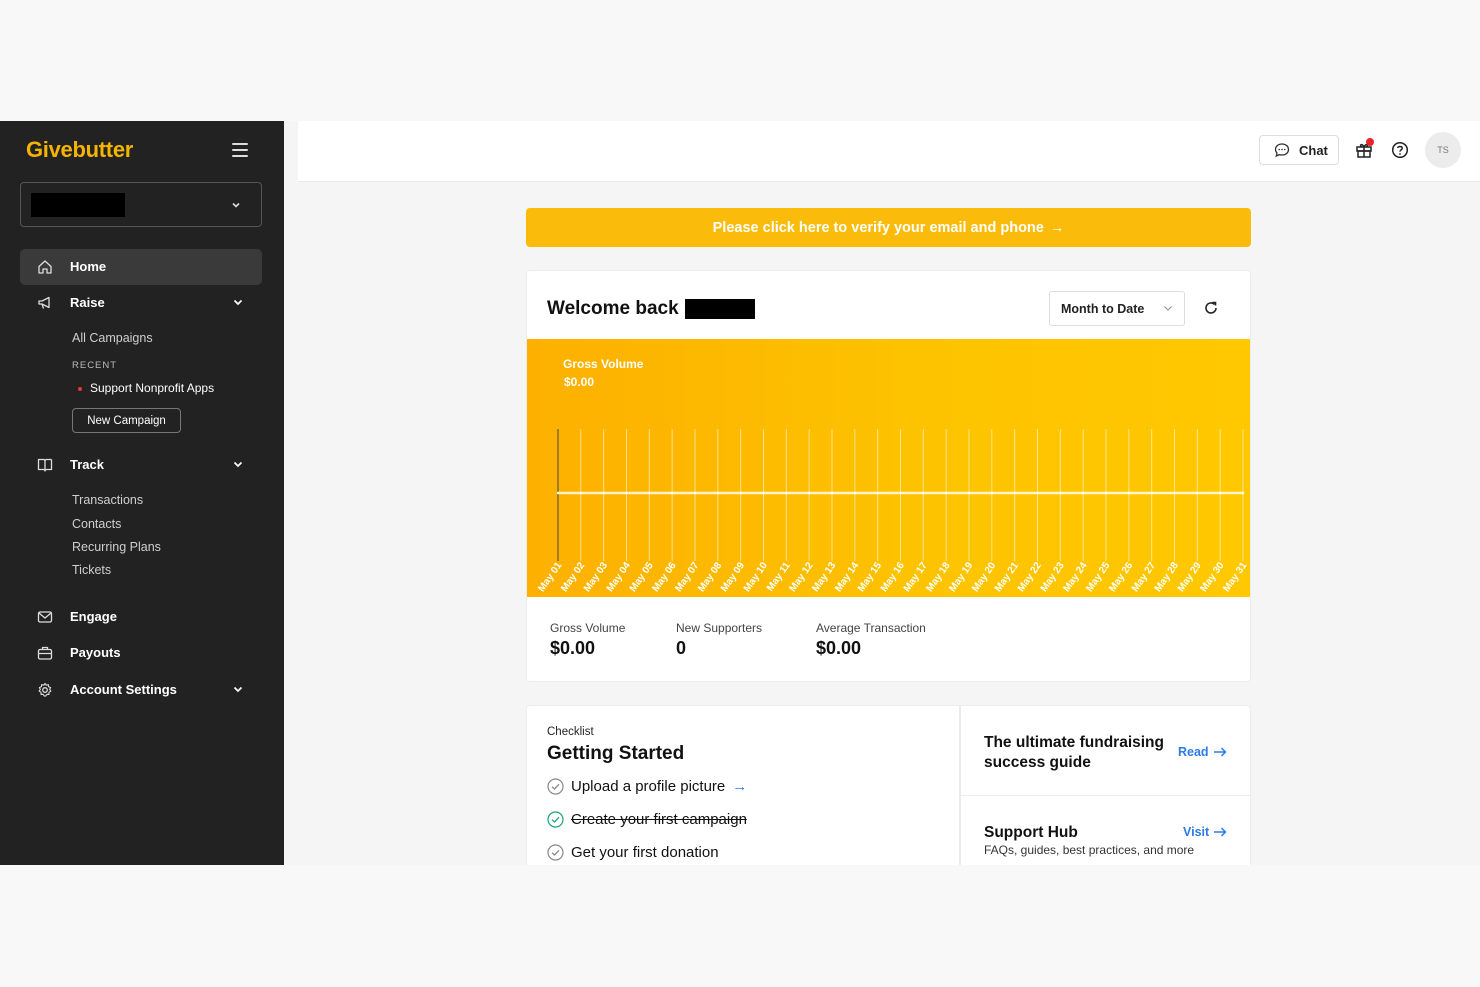  I want to click on nav-label-engage: Engage, so click(93, 616).